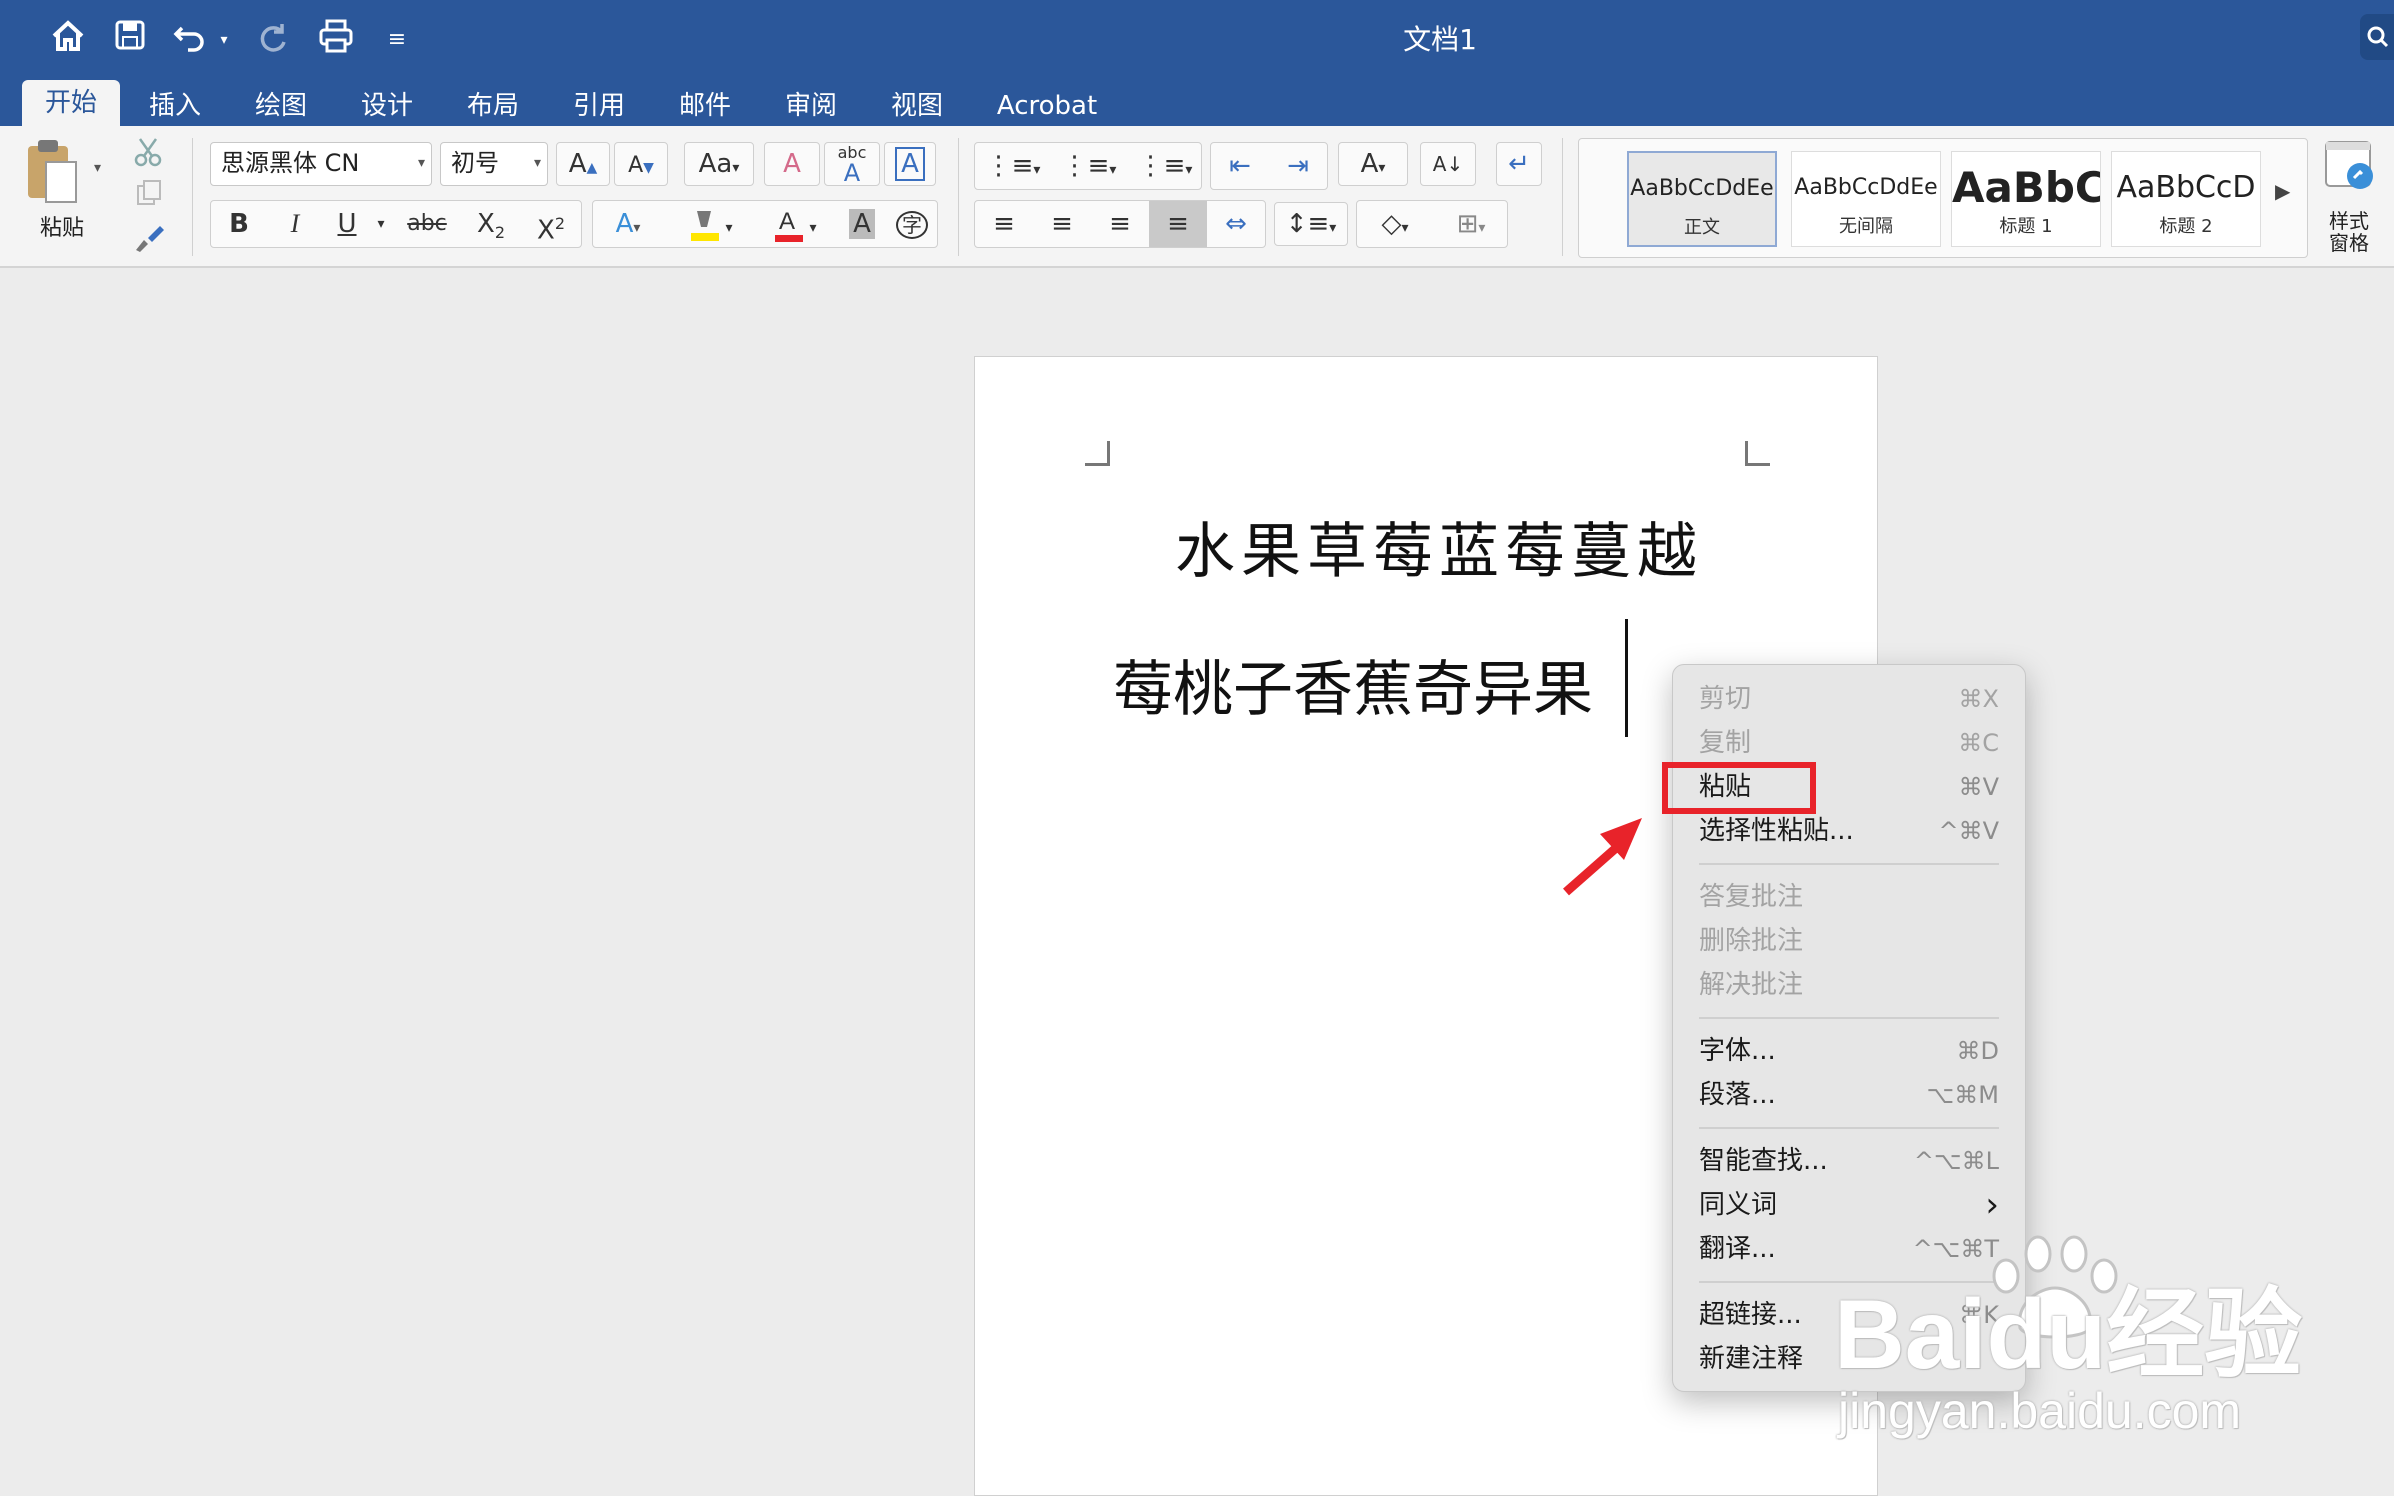 The height and width of the screenshot is (1496, 2394). What do you see at coordinates (2349, 165) in the screenshot?
I see `styles-pane-icon` at bounding box center [2349, 165].